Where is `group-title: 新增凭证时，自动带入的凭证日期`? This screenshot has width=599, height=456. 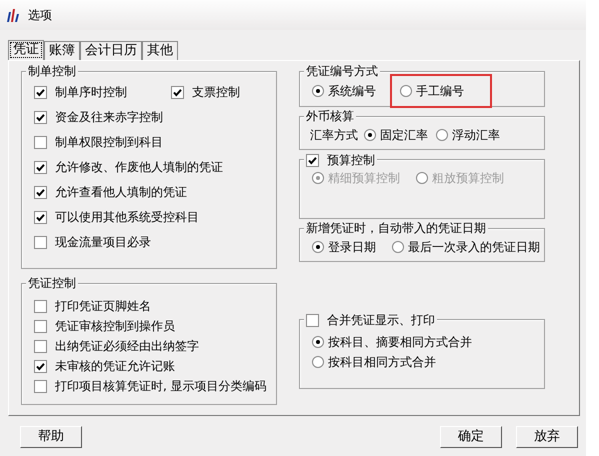
group-title: 新增凭证时，自动带入的凭证日期 is located at coordinates (396, 228).